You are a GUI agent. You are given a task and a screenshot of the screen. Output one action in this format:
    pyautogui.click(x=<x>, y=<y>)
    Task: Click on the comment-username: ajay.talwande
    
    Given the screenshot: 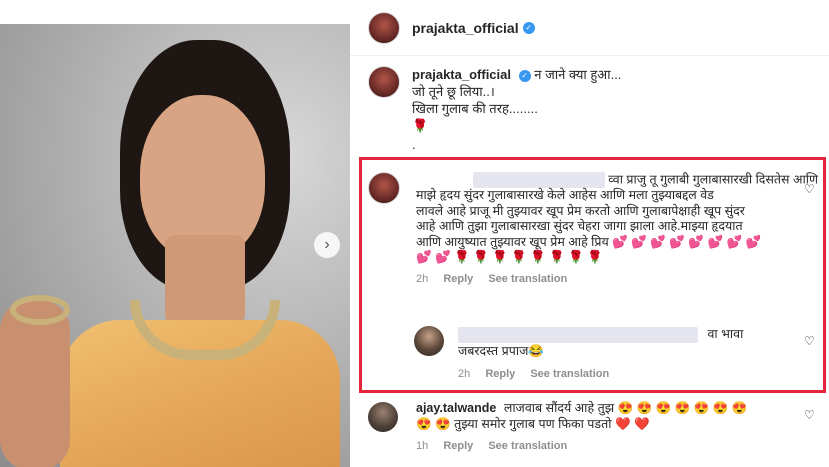 What is the action you would take?
    pyautogui.click(x=456, y=408)
    